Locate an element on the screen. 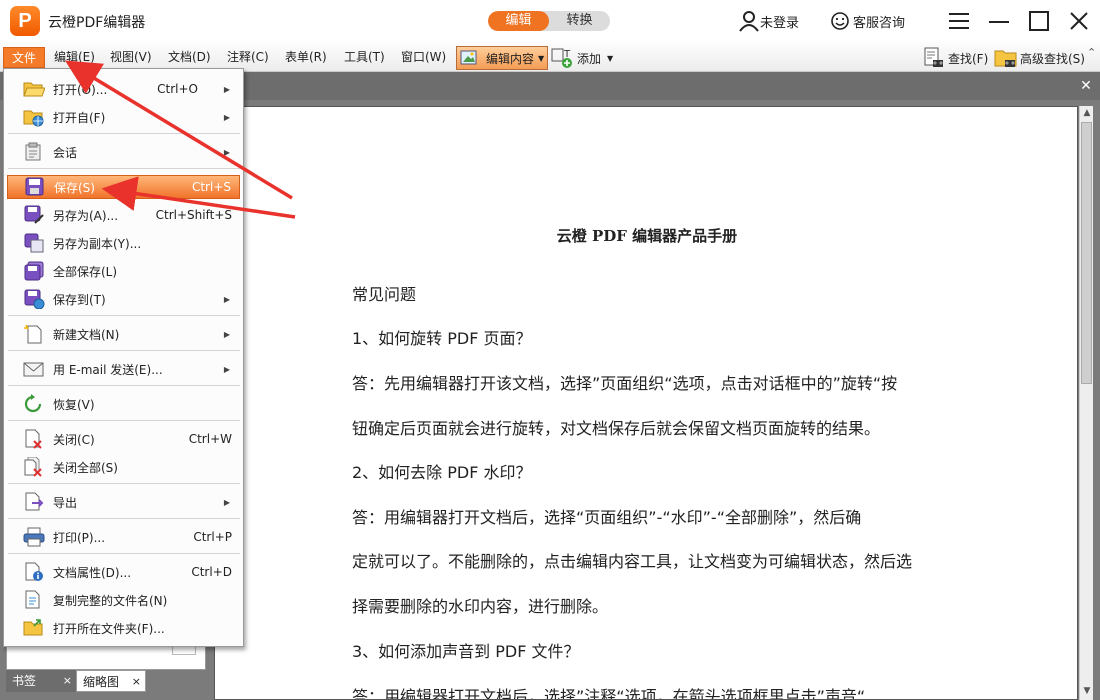  support-button: 客服咨询 is located at coordinates (867, 21).